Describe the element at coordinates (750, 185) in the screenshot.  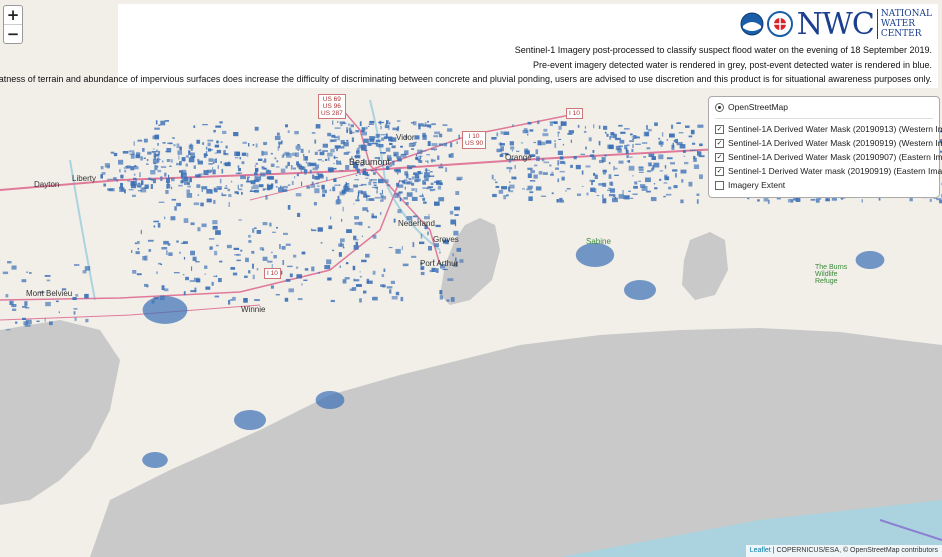
I see `overlay-row: Imagery Extent` at that location.